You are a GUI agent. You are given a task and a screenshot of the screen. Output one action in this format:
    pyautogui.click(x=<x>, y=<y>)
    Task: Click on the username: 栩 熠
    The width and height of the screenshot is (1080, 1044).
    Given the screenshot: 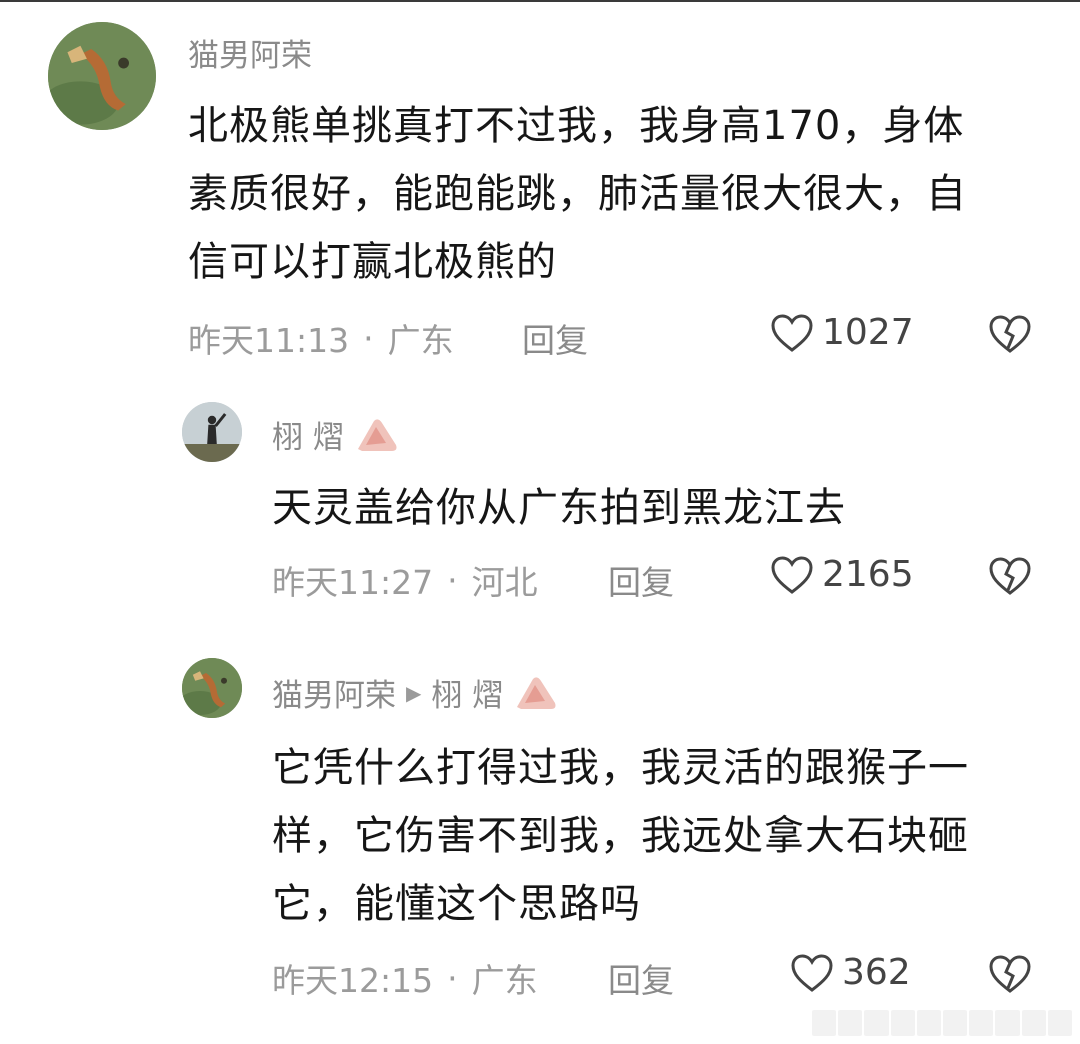 What is the action you would take?
    pyautogui.click(x=308, y=434)
    